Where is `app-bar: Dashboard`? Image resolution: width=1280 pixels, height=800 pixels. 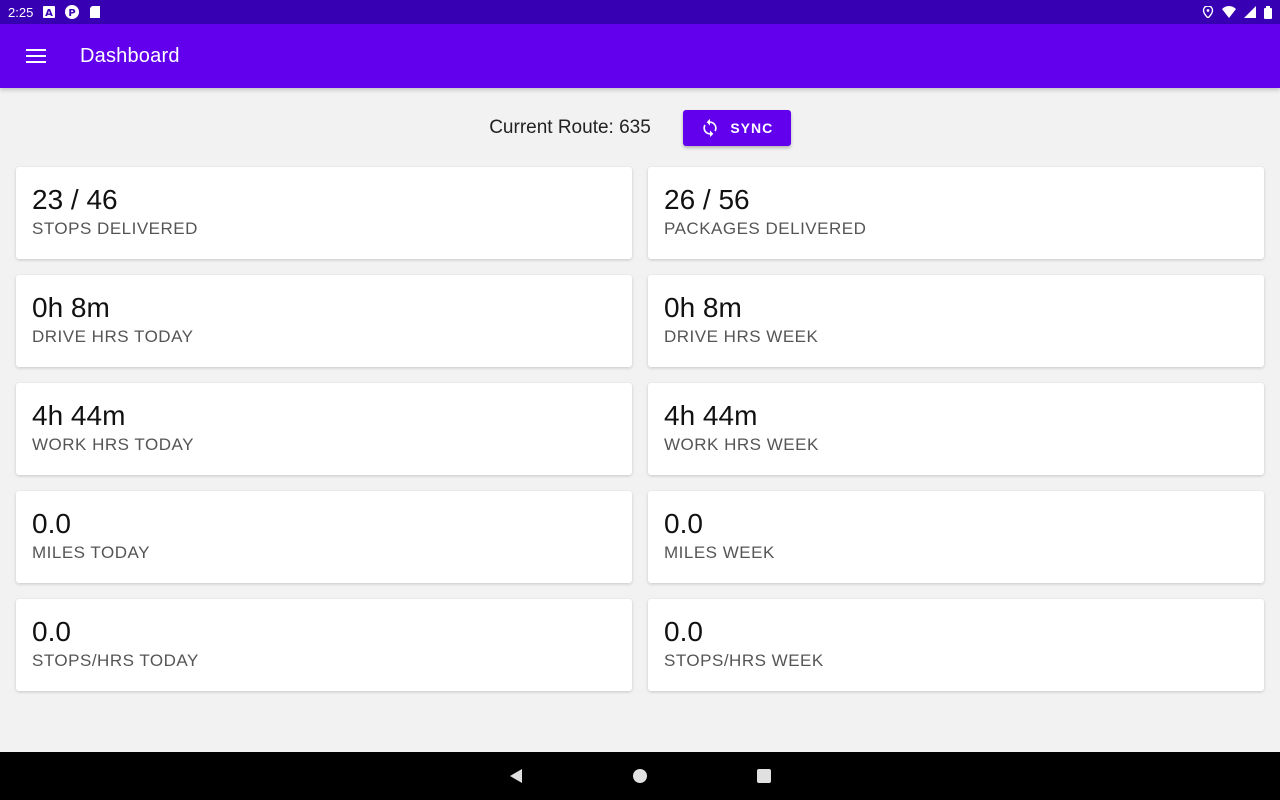 app-bar: Dashboard is located at coordinates (640, 56).